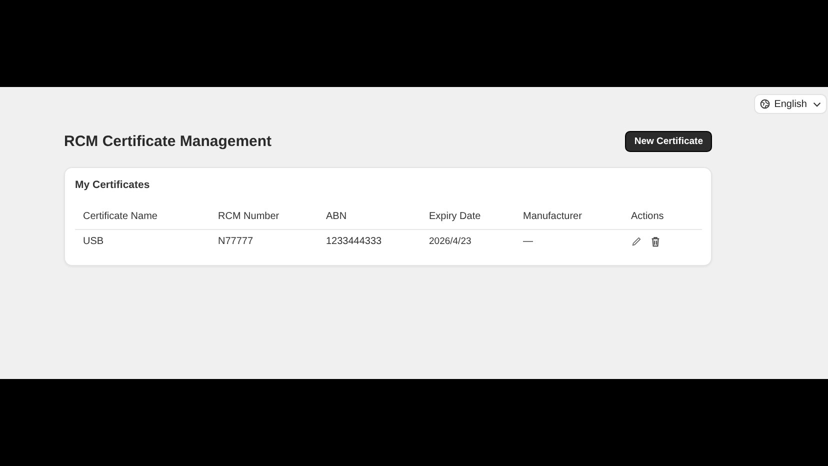 The width and height of the screenshot is (828, 466). What do you see at coordinates (264, 241) in the screenshot?
I see `table-cell: N77777` at bounding box center [264, 241].